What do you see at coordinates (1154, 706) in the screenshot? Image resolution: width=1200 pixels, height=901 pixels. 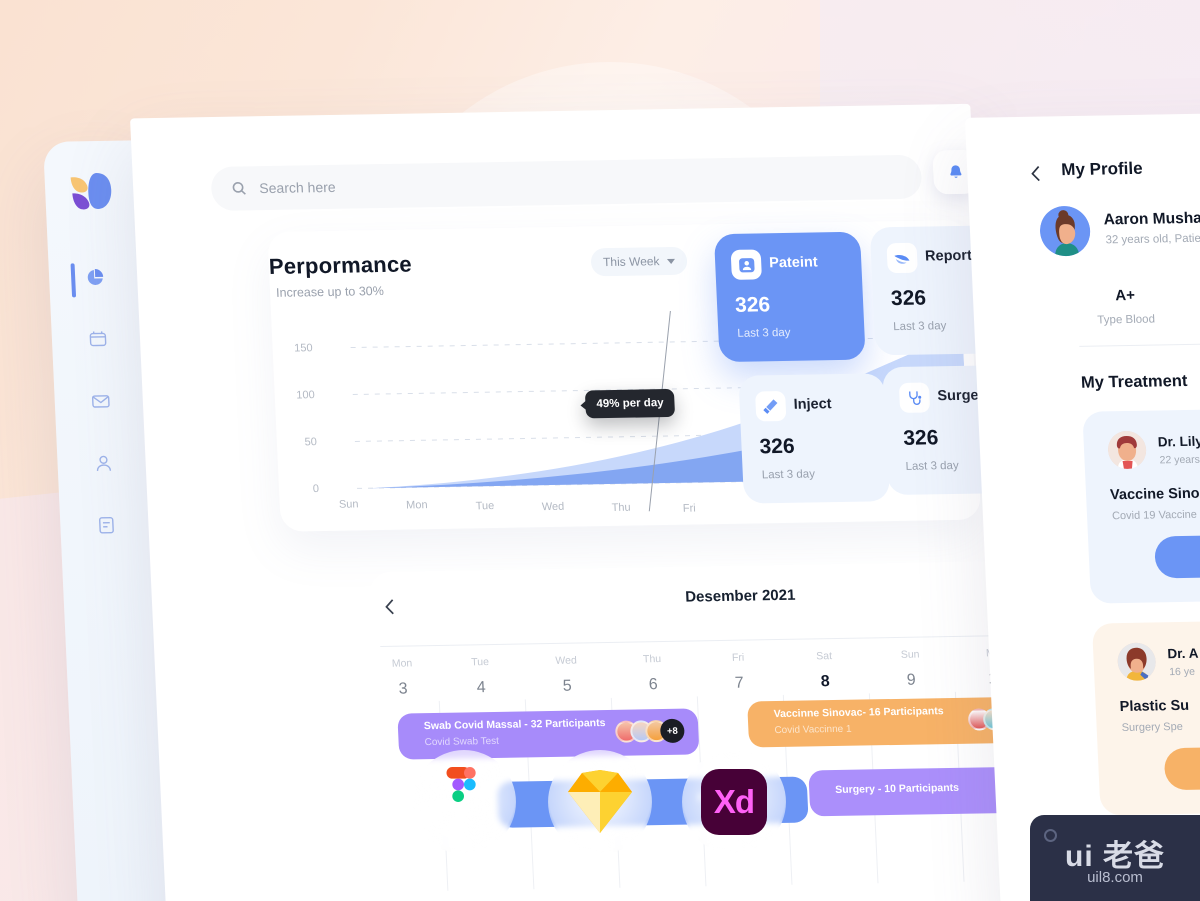 I see `treatment-title: Plastic Su` at bounding box center [1154, 706].